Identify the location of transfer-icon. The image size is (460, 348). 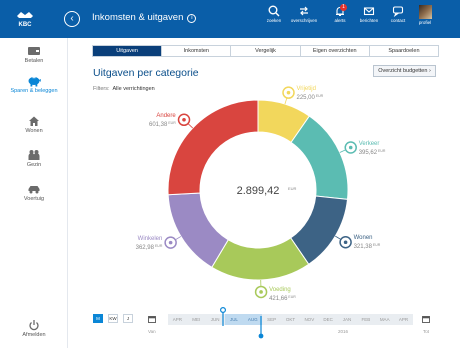
(304, 11).